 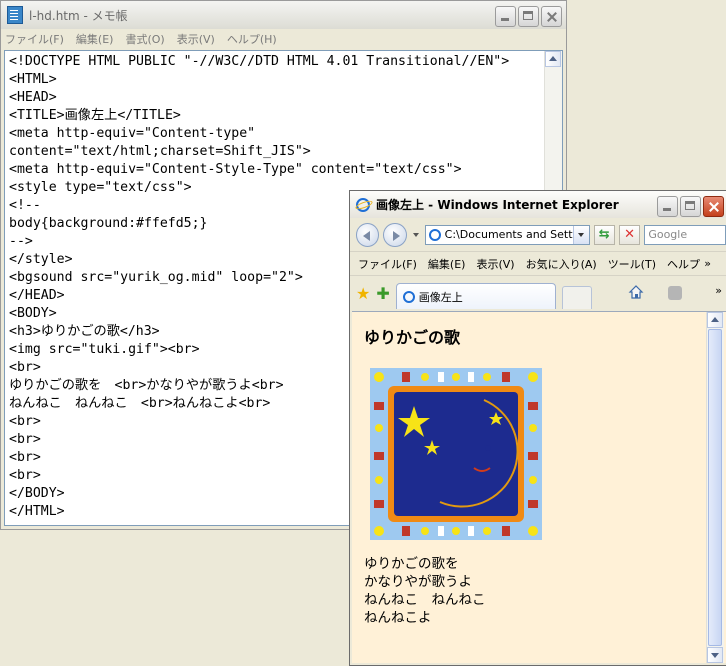 What do you see at coordinates (95, 39) in the screenshot?
I see `menu-edit: 編集(E)` at bounding box center [95, 39].